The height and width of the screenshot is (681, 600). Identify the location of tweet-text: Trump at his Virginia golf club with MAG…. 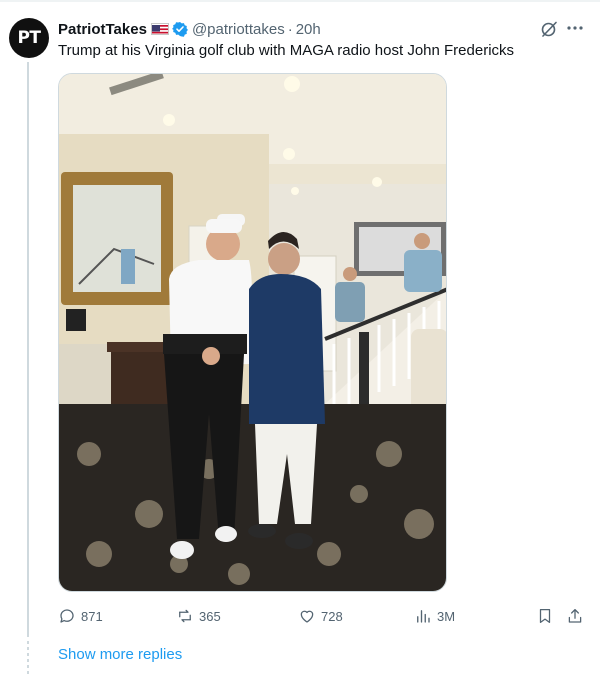
(286, 50).